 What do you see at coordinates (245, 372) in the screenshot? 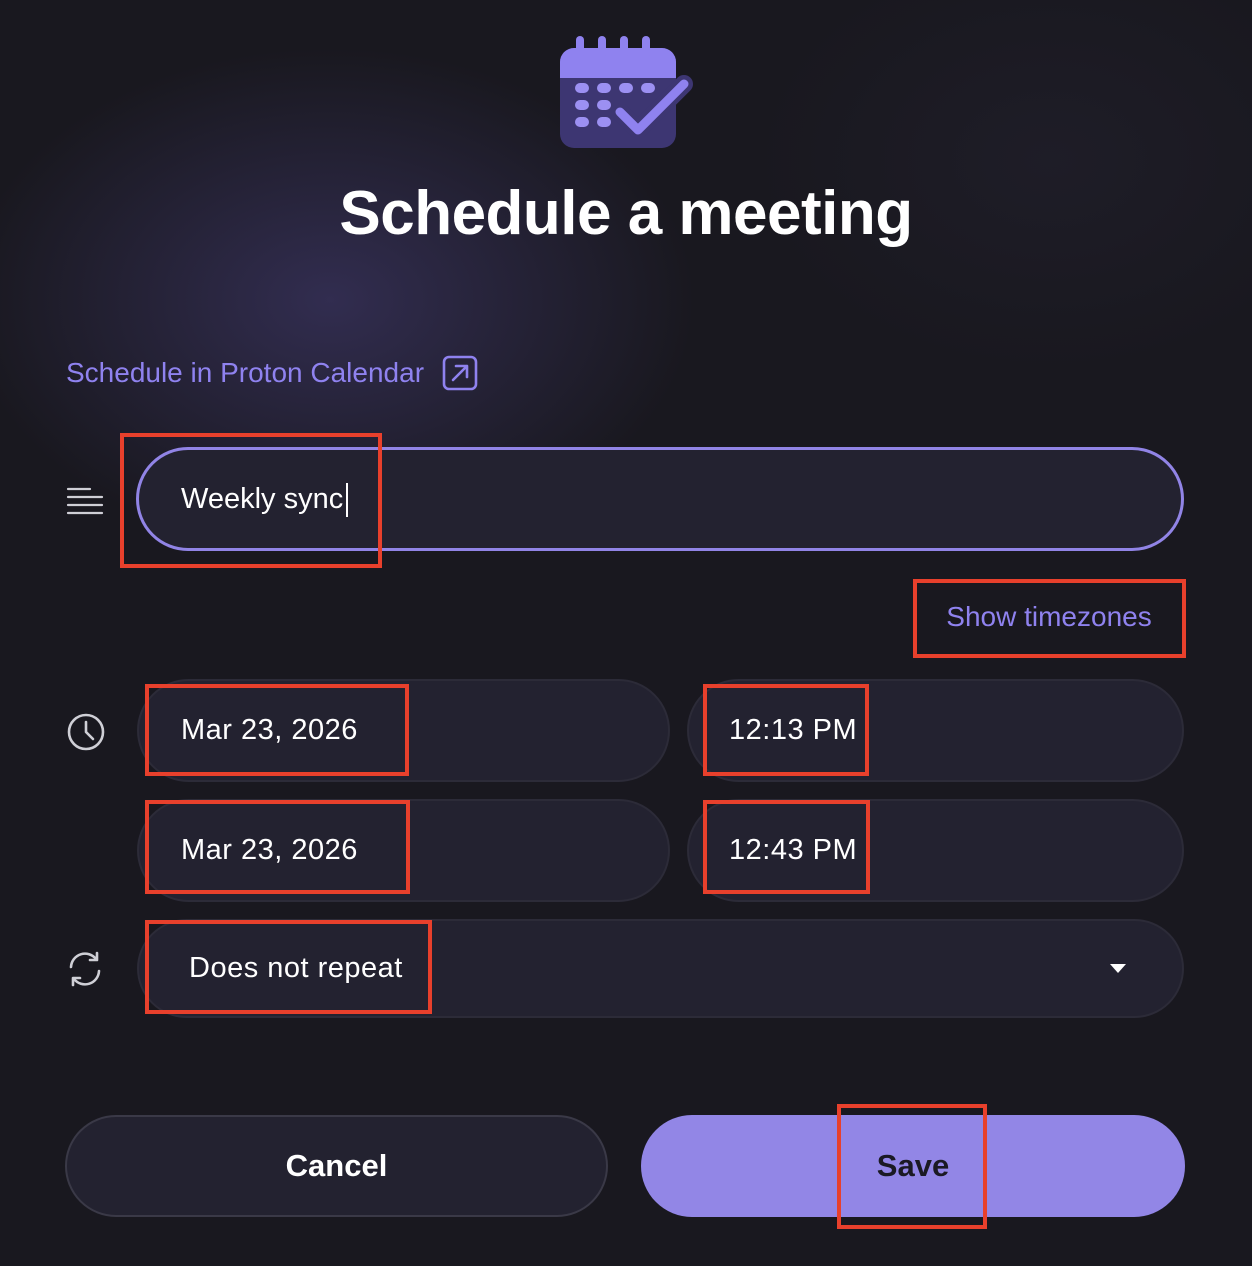
I see `proton-link-label: Schedule in Proton Calendar` at bounding box center [245, 372].